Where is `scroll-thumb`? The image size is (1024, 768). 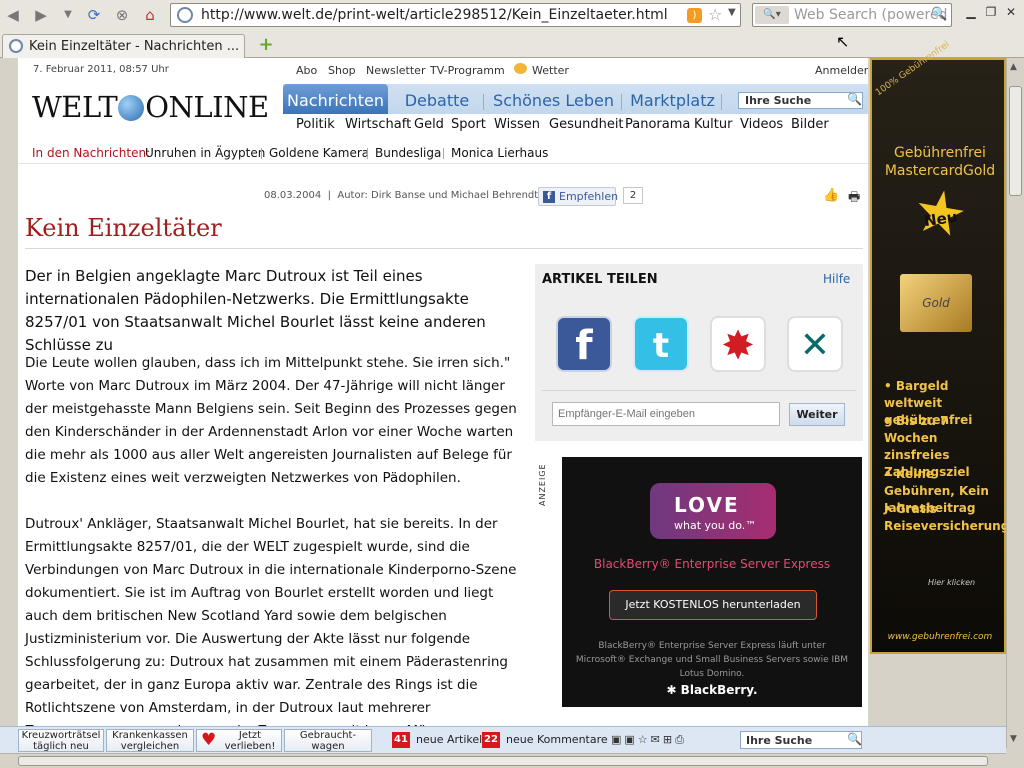
scroll-thumb is located at coordinates (1015, 141).